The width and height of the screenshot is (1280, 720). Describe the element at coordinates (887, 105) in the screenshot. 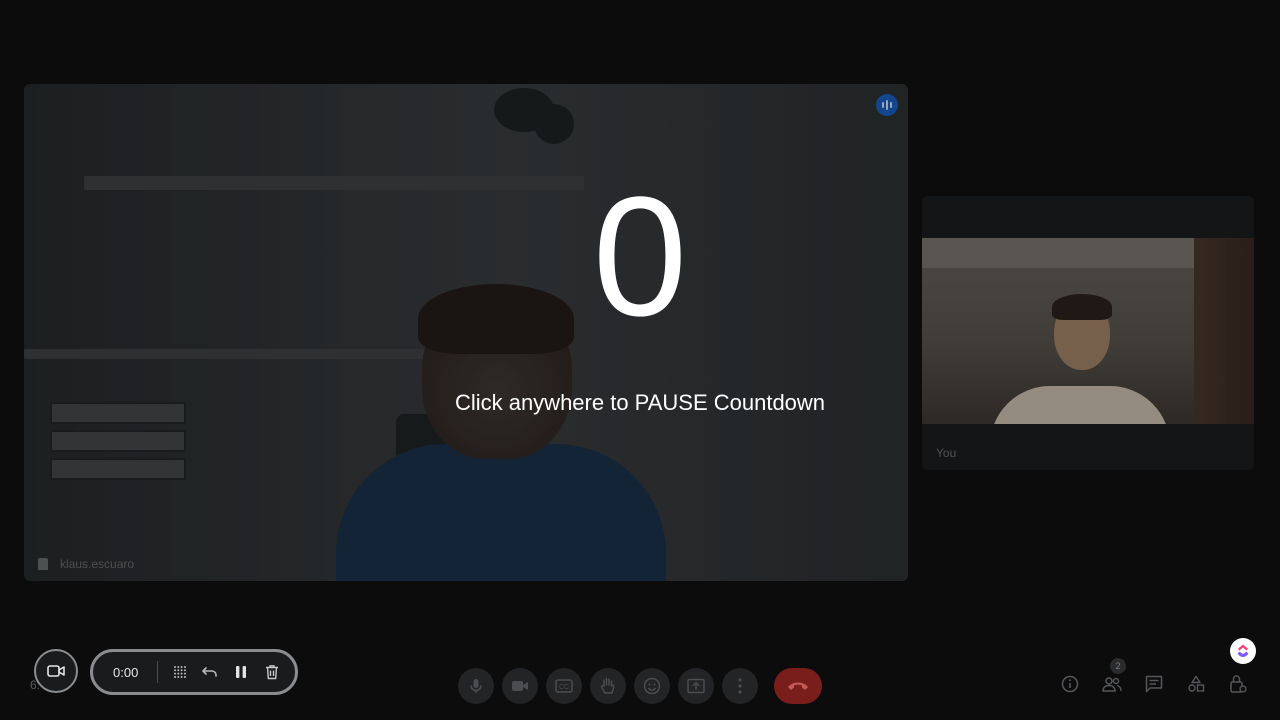

I see `speaking-icon` at that location.